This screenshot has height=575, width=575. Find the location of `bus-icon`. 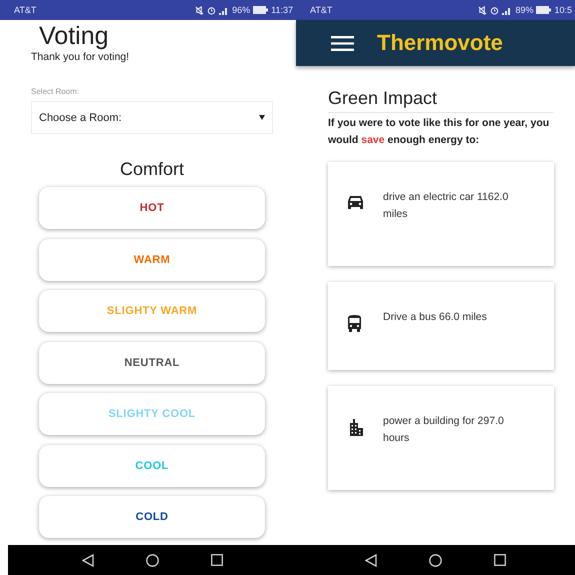

bus-icon is located at coordinates (354, 323).